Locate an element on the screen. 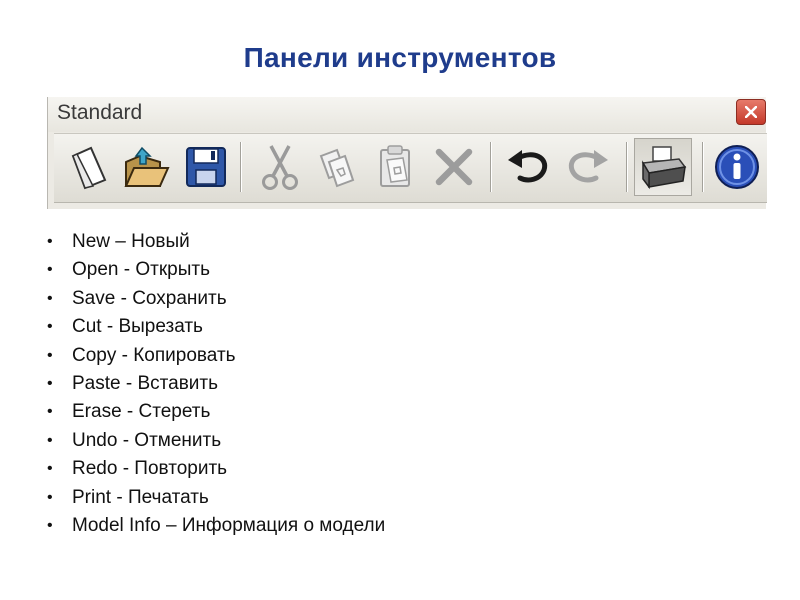  scissors-icon is located at coordinates (280, 167).